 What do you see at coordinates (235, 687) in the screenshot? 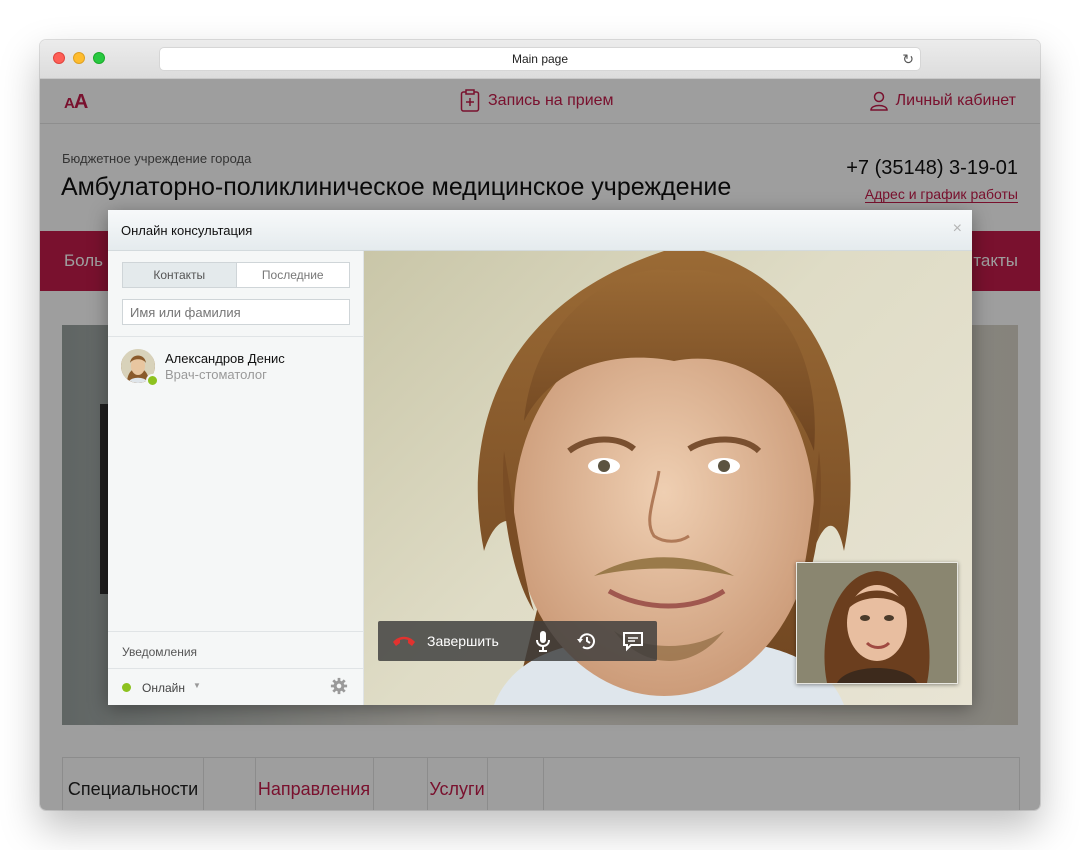
I see `status-bar: Онлайн ▼` at bounding box center [235, 687].